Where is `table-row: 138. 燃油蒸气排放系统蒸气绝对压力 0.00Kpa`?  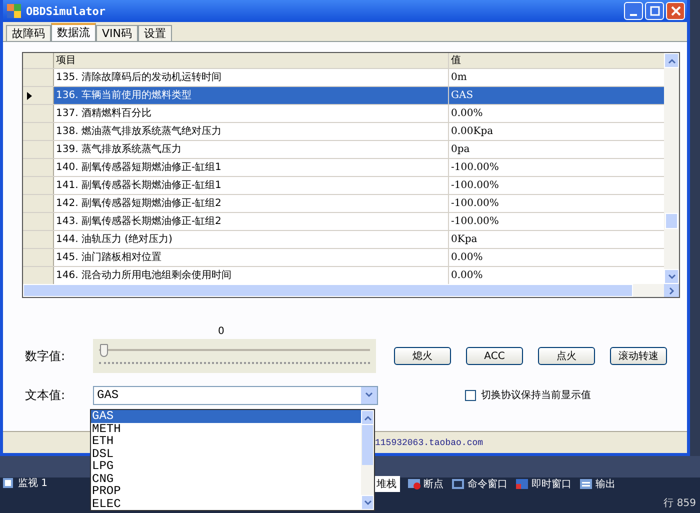
table-row: 138. 燃油蒸气排放系统蒸气绝对压力 0.00Kpa is located at coordinates (343, 132).